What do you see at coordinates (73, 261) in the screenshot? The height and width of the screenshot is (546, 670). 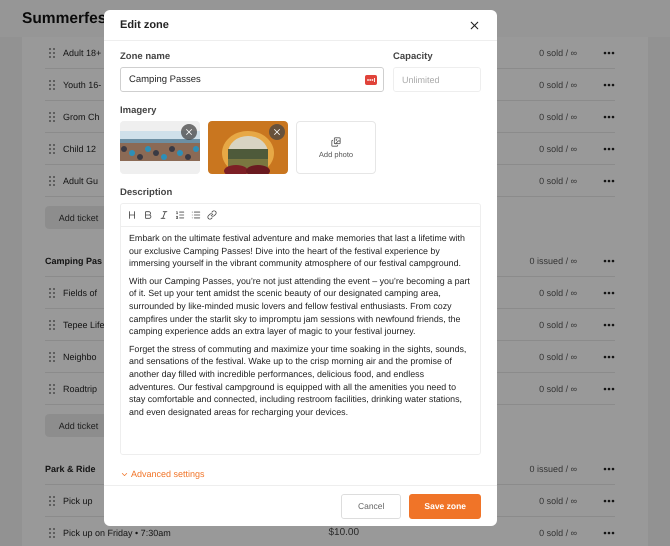 I see `group-name: Camping Pas` at bounding box center [73, 261].